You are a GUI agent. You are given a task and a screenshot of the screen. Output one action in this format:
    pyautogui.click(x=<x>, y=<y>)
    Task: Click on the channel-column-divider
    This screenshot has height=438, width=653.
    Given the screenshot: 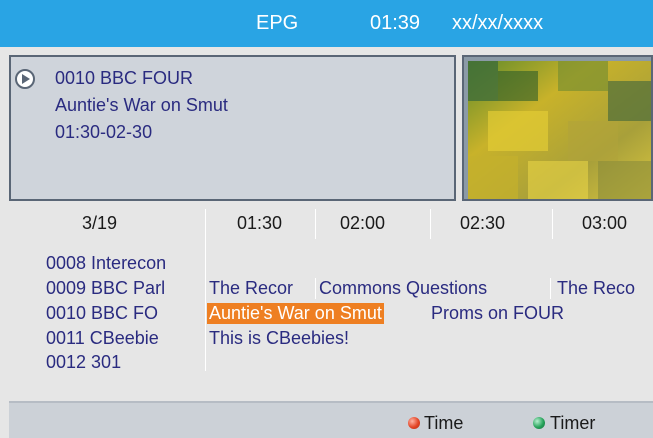 What is the action you would take?
    pyautogui.click(x=205, y=290)
    